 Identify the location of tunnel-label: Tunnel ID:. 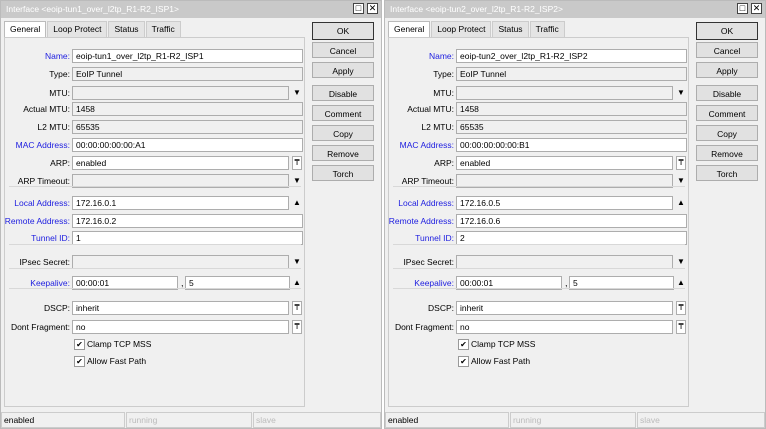
(434, 238).